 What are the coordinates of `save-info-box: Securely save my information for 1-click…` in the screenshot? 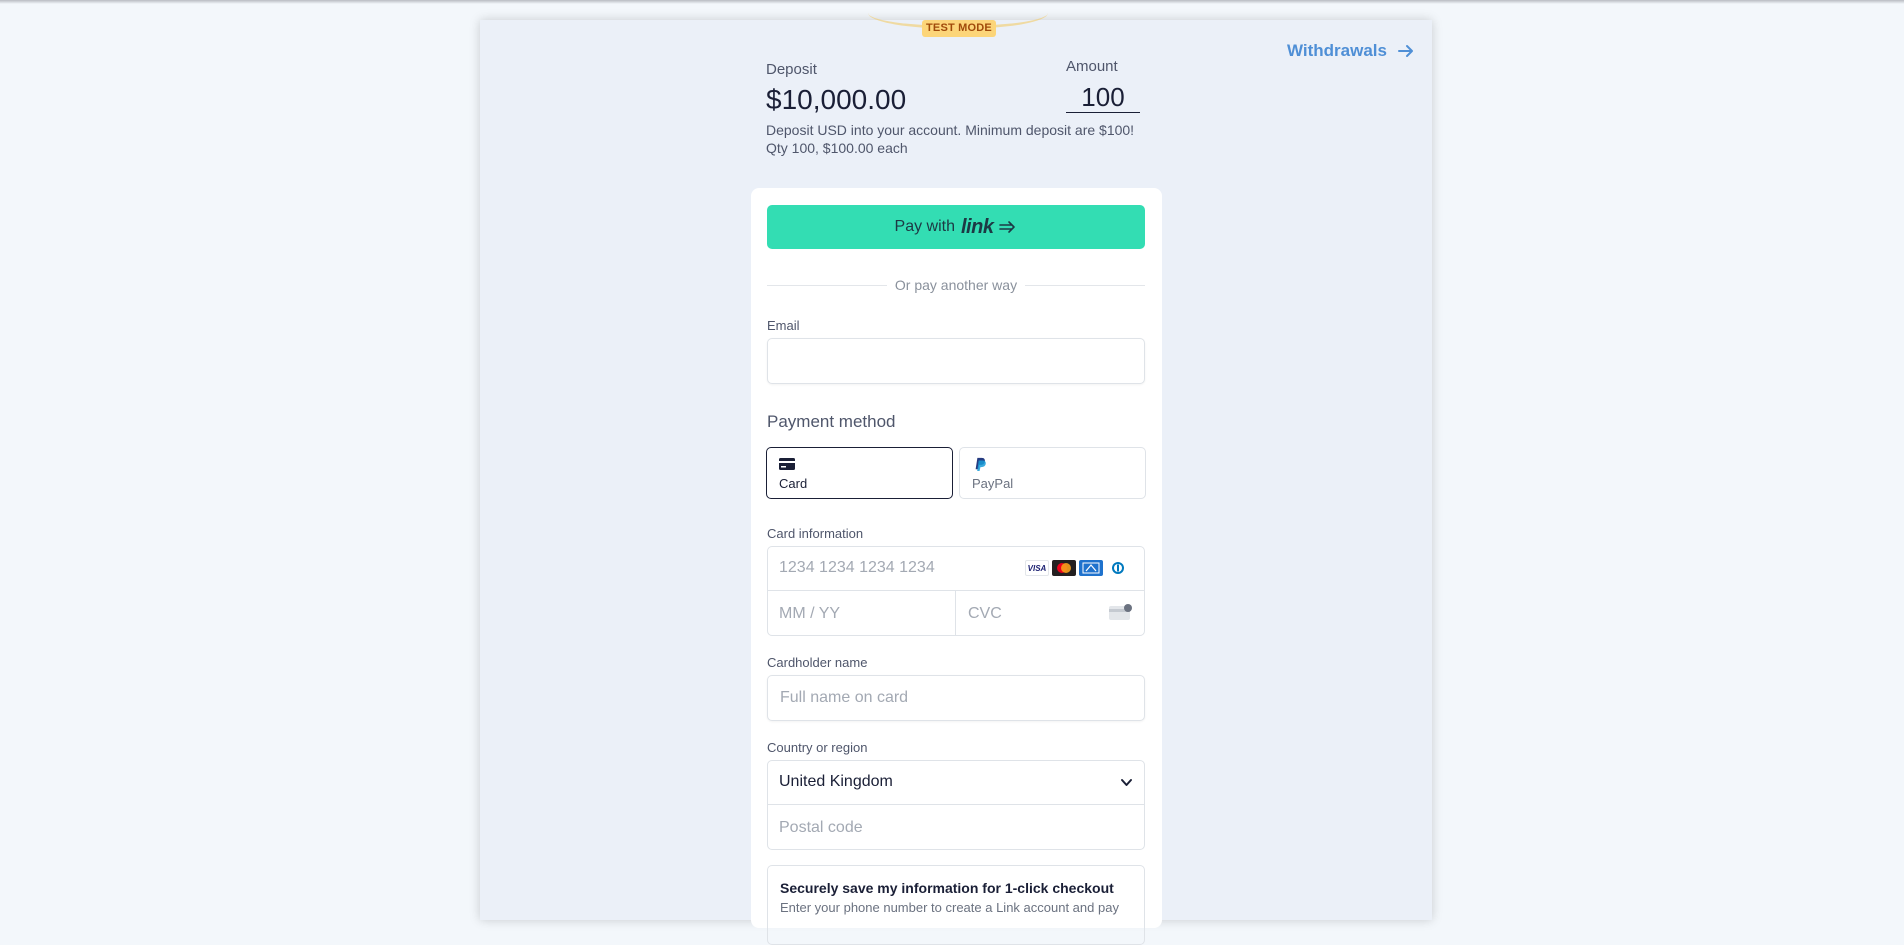 It's located at (956, 905).